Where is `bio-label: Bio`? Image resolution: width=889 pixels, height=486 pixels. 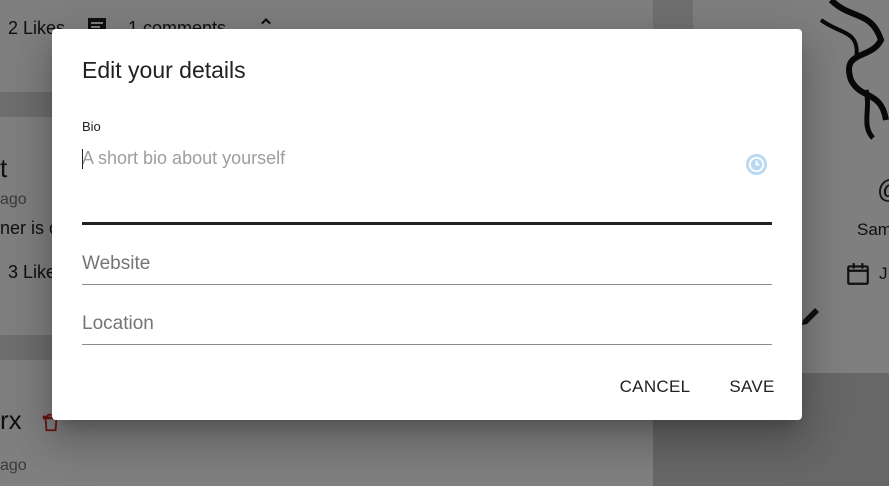 bio-label: Bio is located at coordinates (91, 126).